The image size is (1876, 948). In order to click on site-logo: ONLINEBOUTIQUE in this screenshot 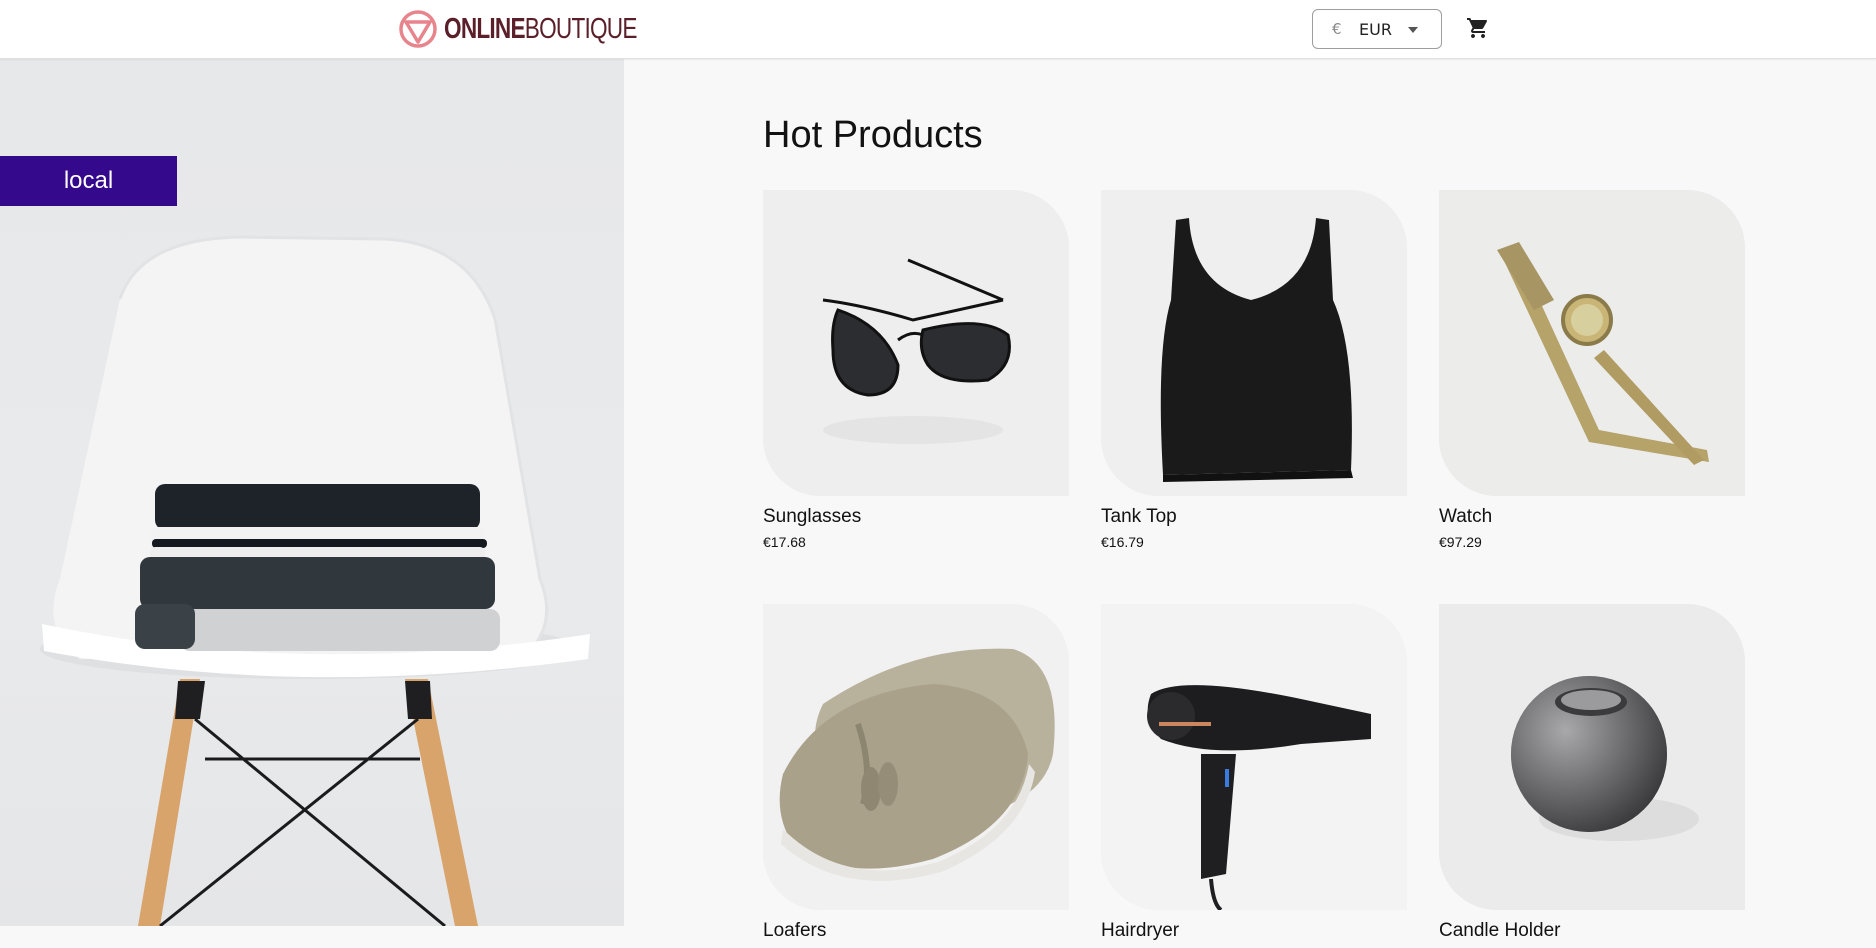, I will do `click(544, 29)`.